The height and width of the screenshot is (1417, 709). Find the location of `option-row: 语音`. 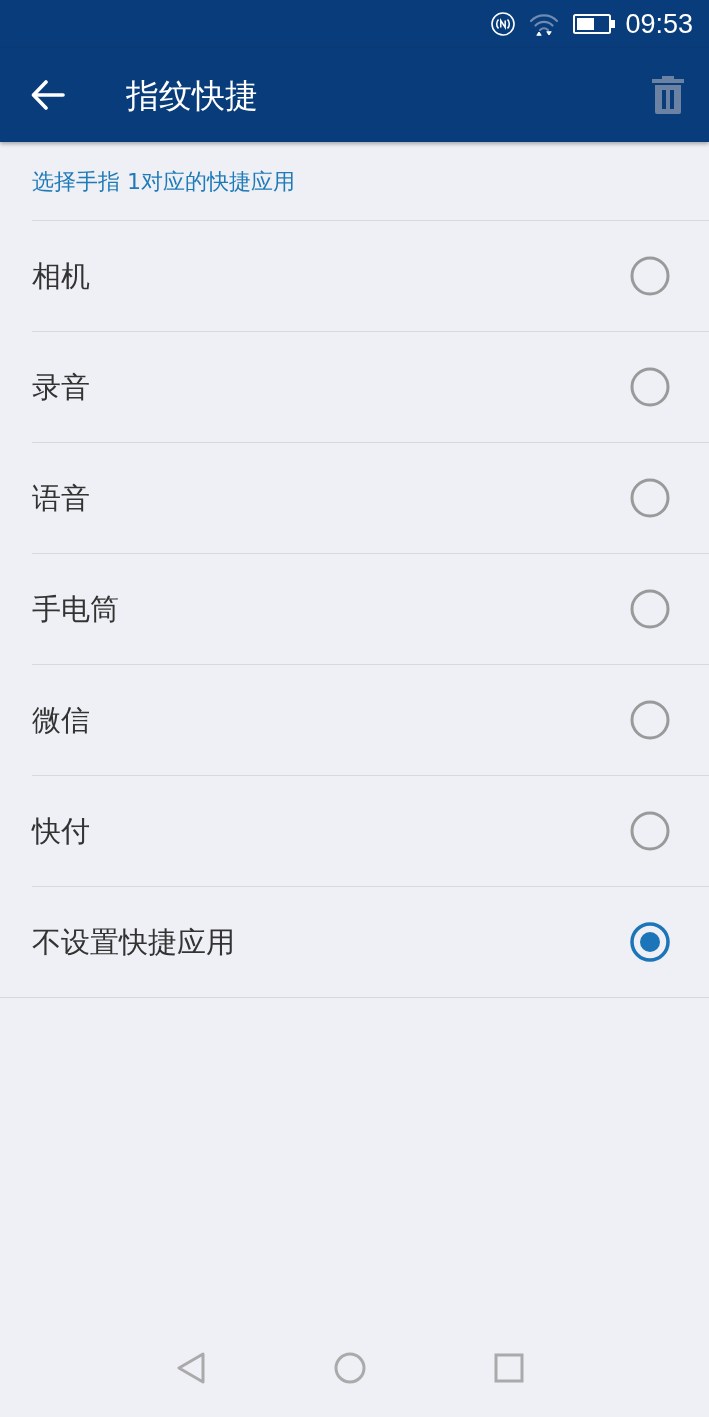

option-row: 语音 is located at coordinates (370, 498).